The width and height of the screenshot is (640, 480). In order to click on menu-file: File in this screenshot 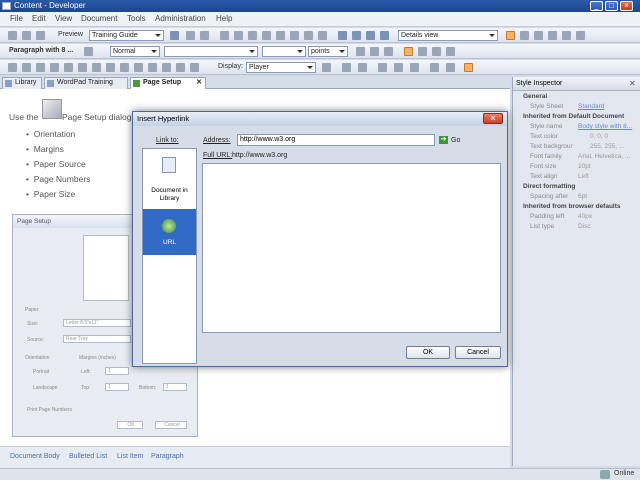, I will do `click(16, 18)`.